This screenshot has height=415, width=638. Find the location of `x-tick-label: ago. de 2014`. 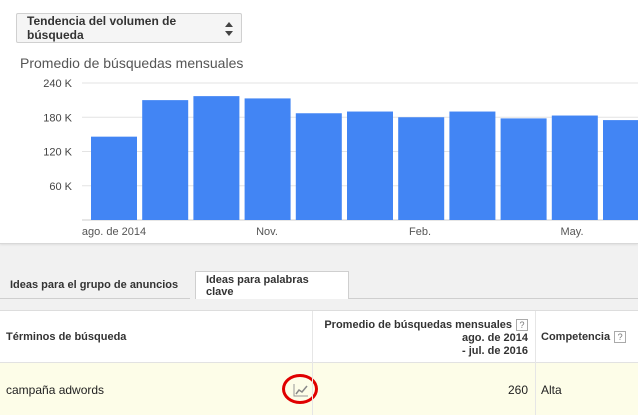

x-tick-label: ago. de 2014 is located at coordinates (114, 232).